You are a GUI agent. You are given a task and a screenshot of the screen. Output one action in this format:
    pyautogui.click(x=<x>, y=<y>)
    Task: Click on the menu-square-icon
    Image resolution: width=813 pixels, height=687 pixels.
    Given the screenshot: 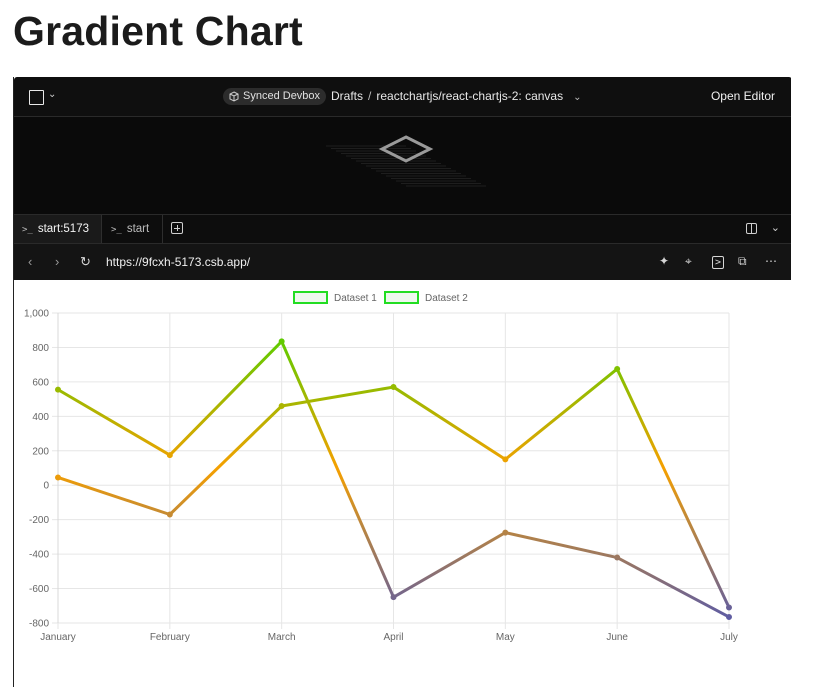 What is the action you would take?
    pyautogui.click(x=36, y=97)
    